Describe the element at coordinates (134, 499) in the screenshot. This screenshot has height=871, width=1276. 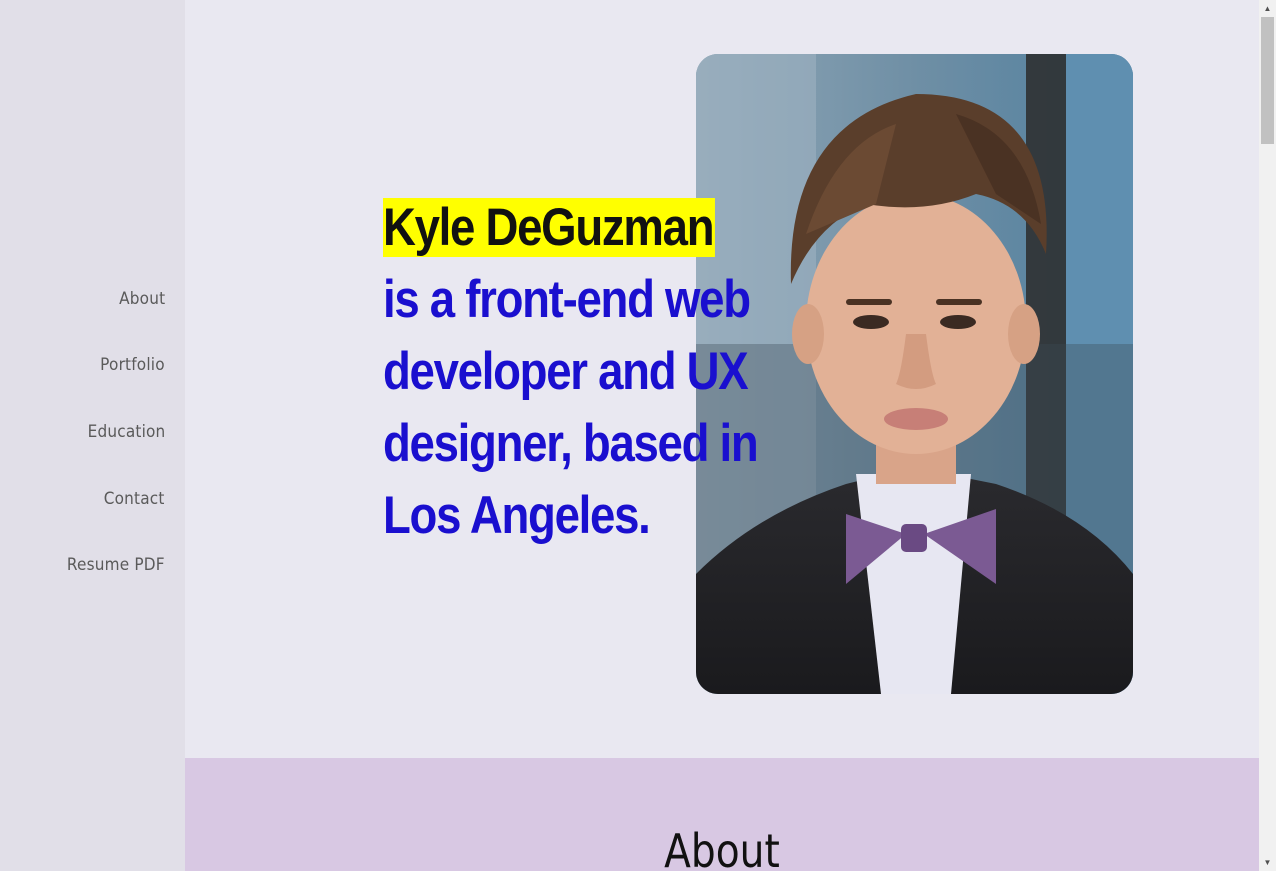
I see `nav-link-contact: Contact` at that location.